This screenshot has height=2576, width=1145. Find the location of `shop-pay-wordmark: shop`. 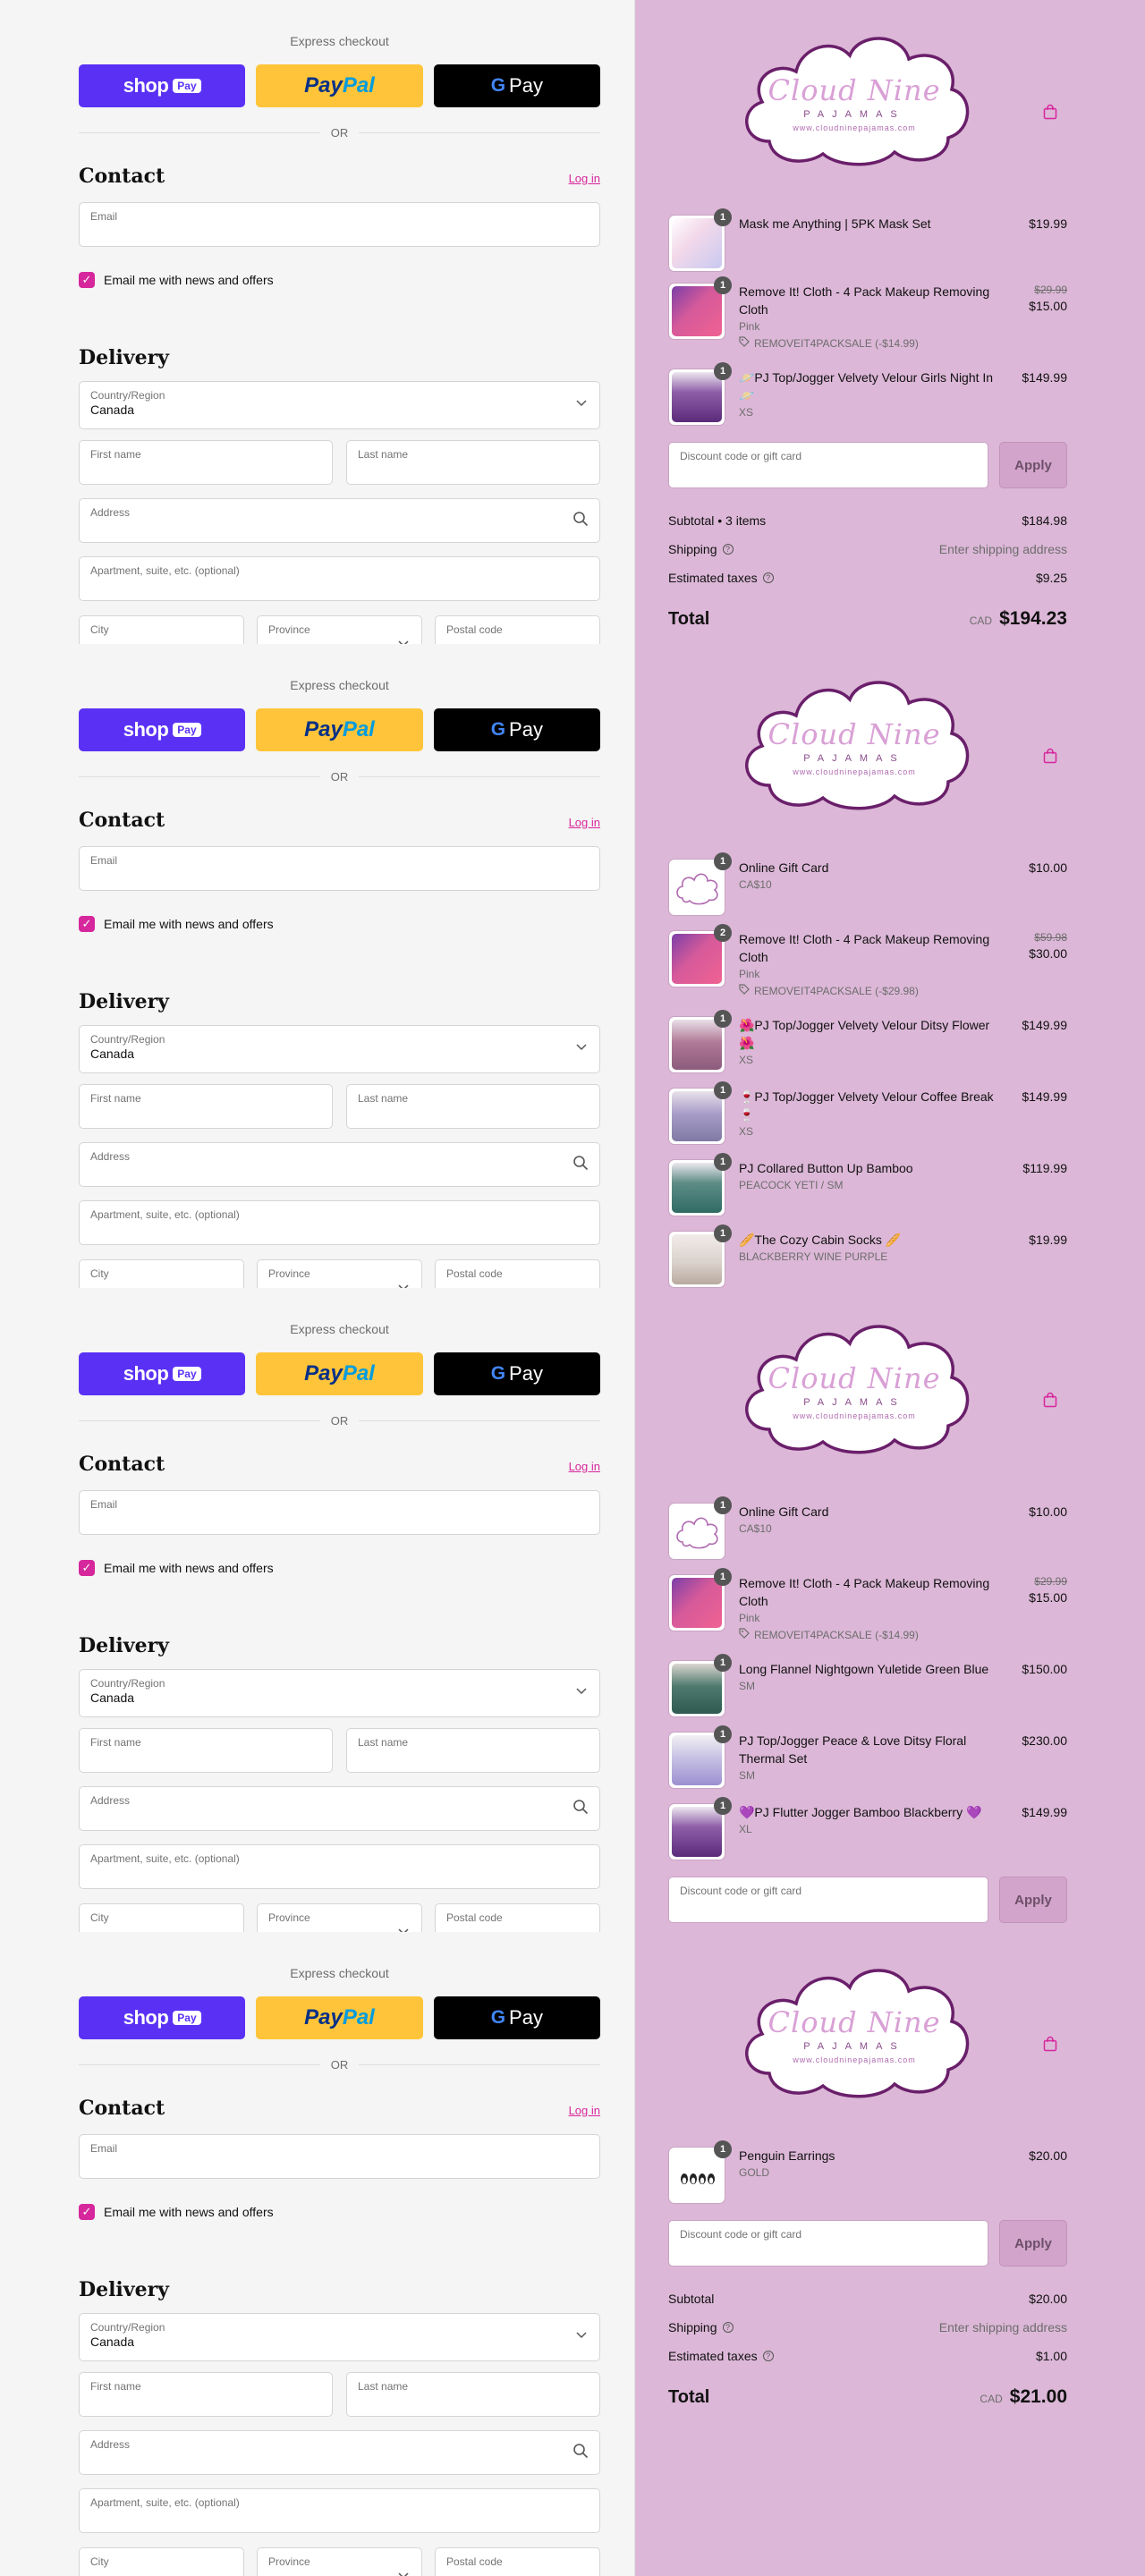

shop-pay-wordmark: shop is located at coordinates (146, 729).